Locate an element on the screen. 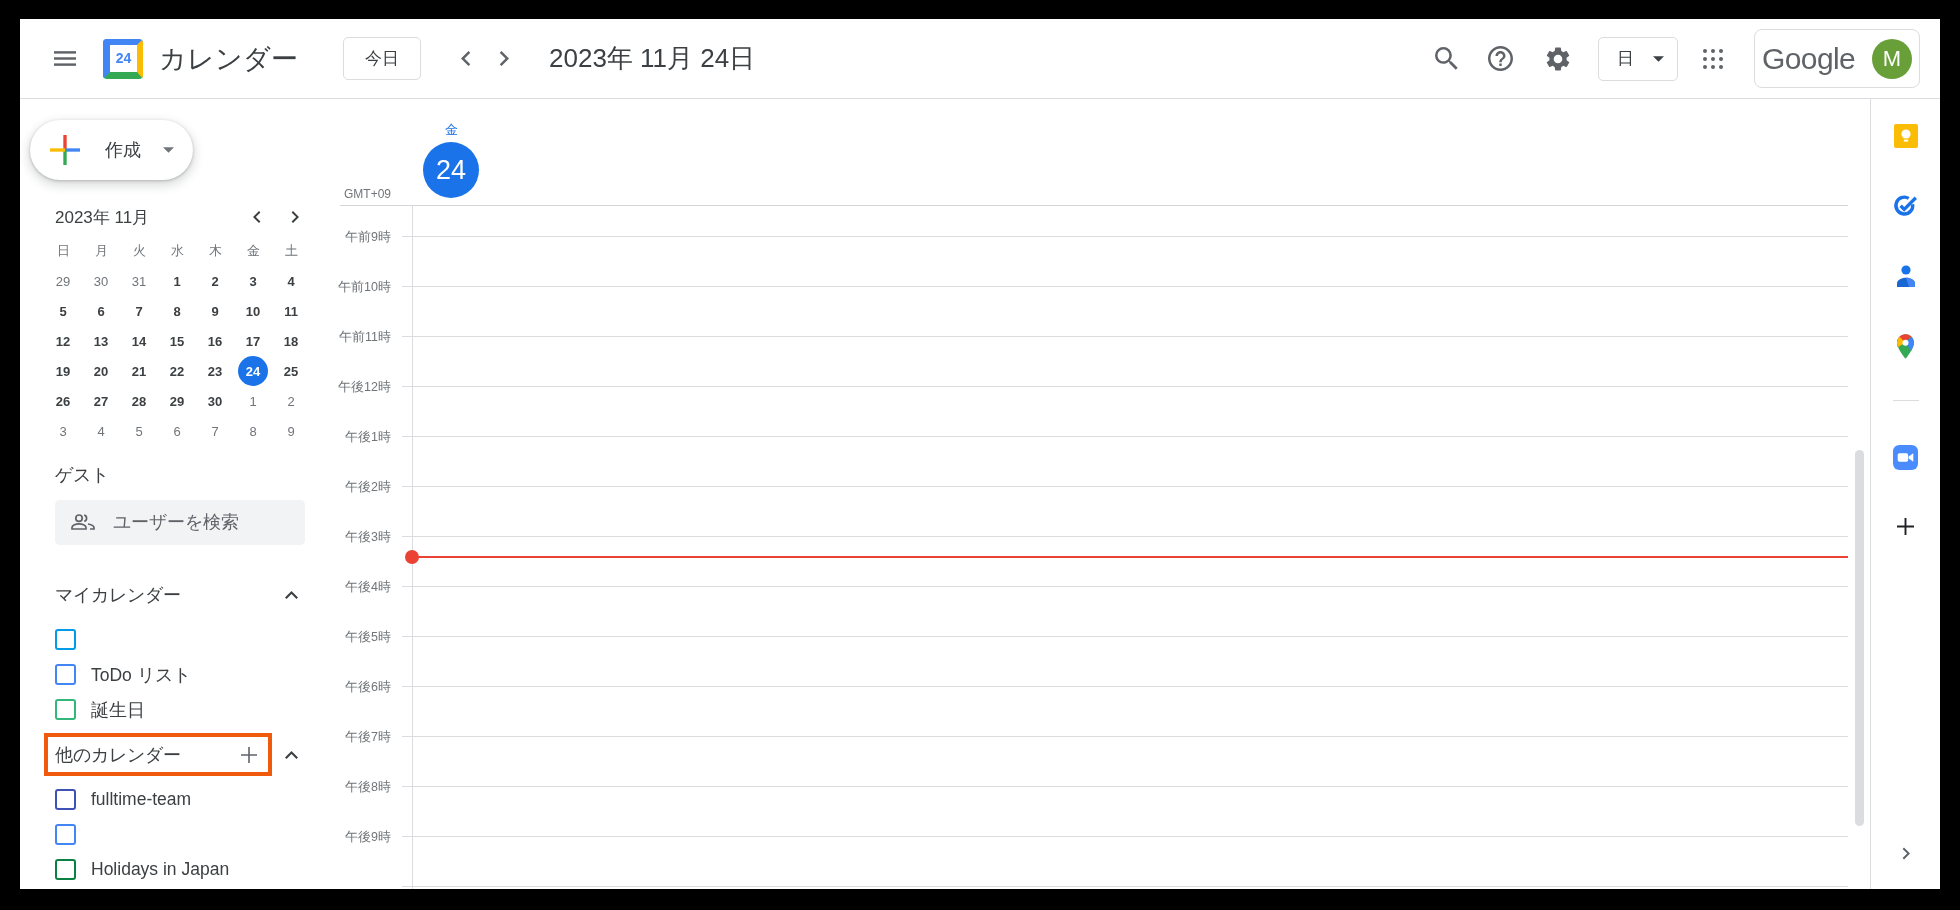  hour-label: 午後6時 is located at coordinates (368, 687).